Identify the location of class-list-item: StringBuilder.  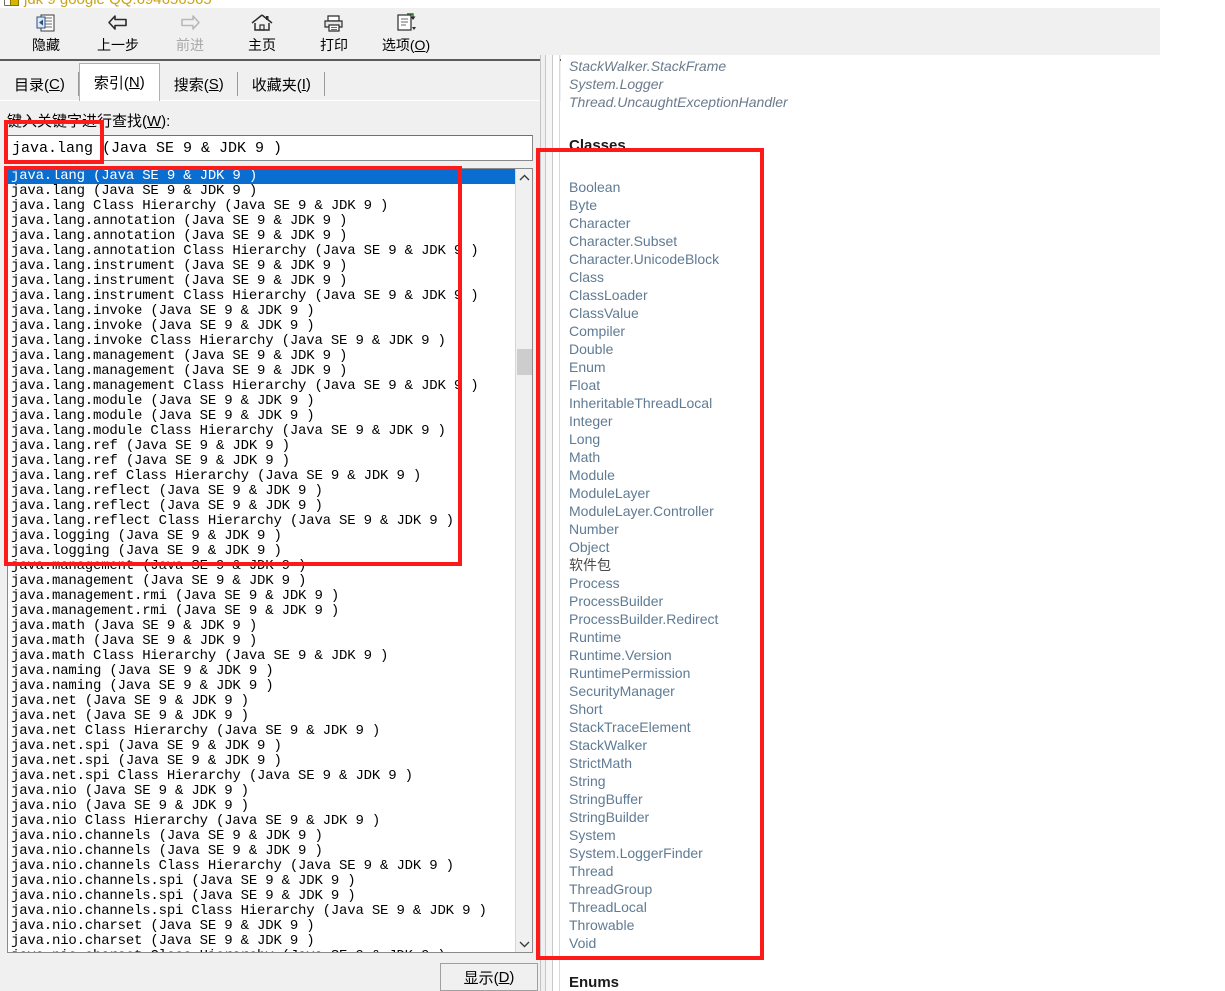
(897, 817).